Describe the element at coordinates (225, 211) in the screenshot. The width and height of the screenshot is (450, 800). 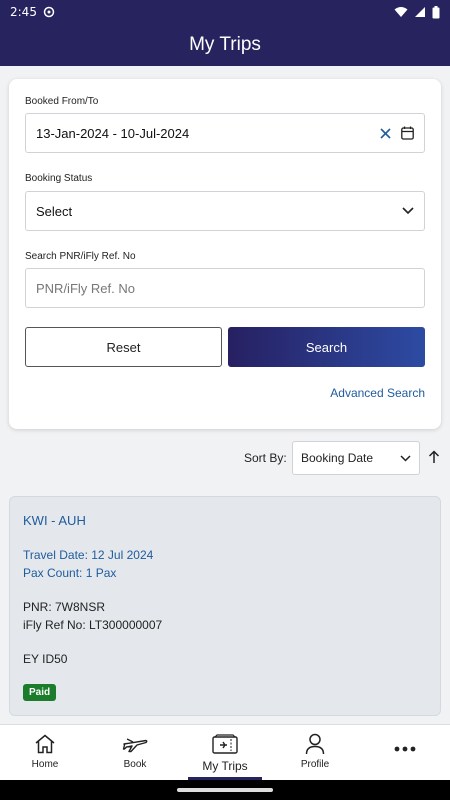
I see `booking-status-select: Select` at that location.